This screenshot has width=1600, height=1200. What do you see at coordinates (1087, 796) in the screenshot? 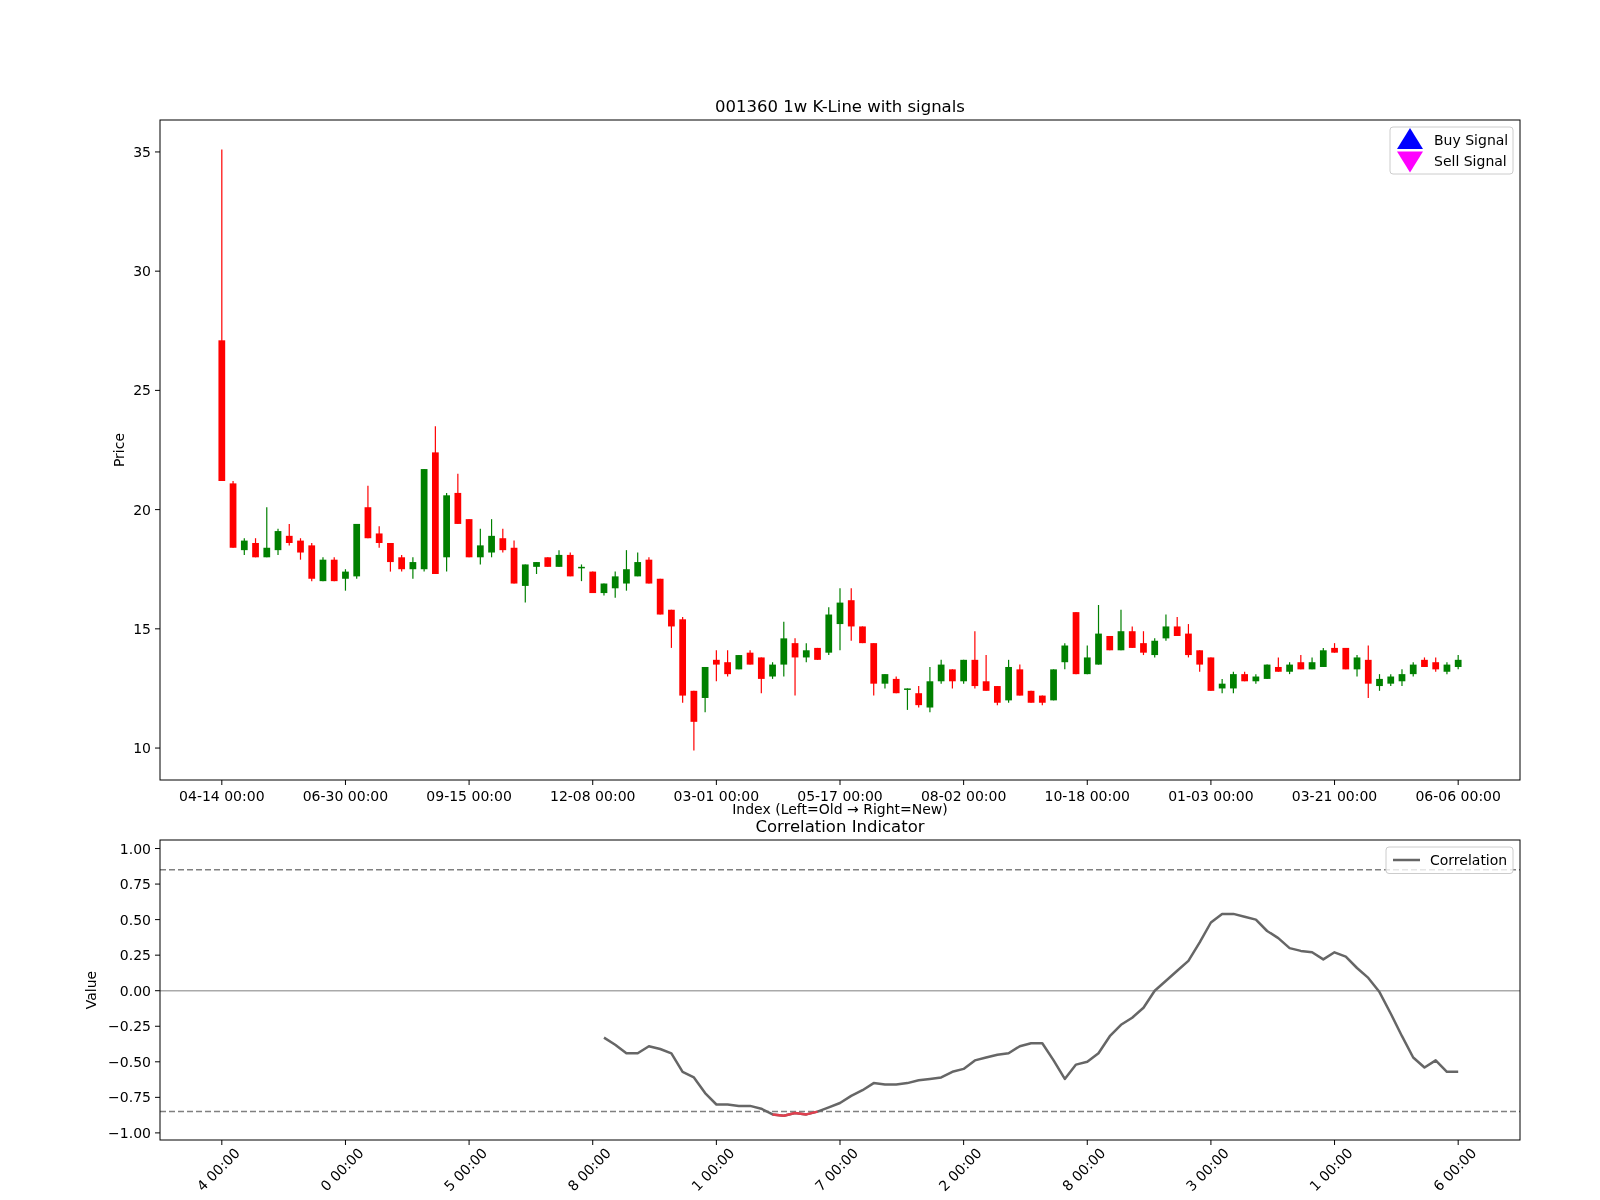
I see `tick-label: 10-18 00:00` at bounding box center [1087, 796].